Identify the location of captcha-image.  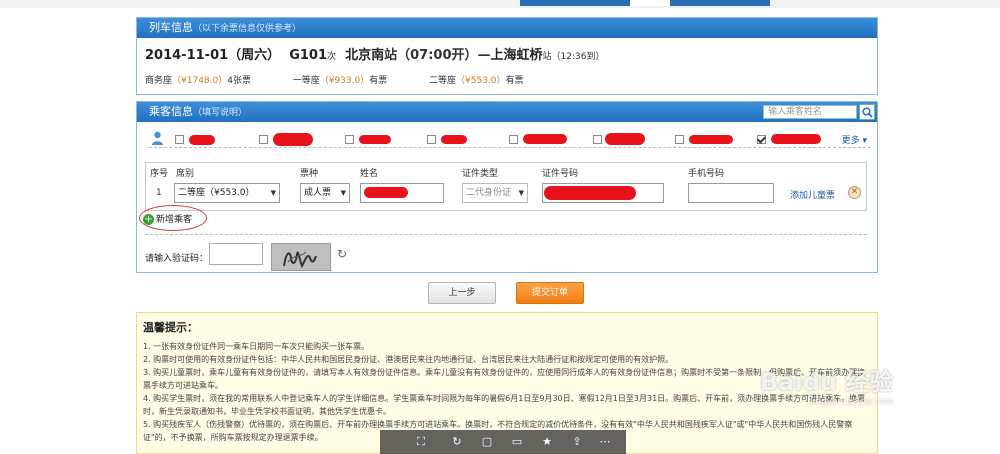
(301, 257).